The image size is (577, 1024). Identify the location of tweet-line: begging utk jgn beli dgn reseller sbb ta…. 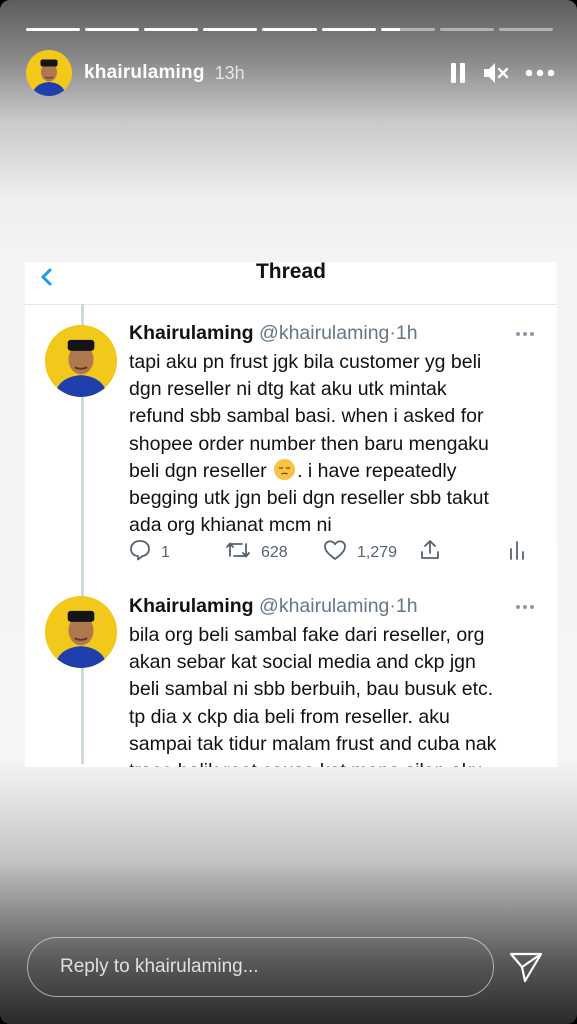
(309, 498).